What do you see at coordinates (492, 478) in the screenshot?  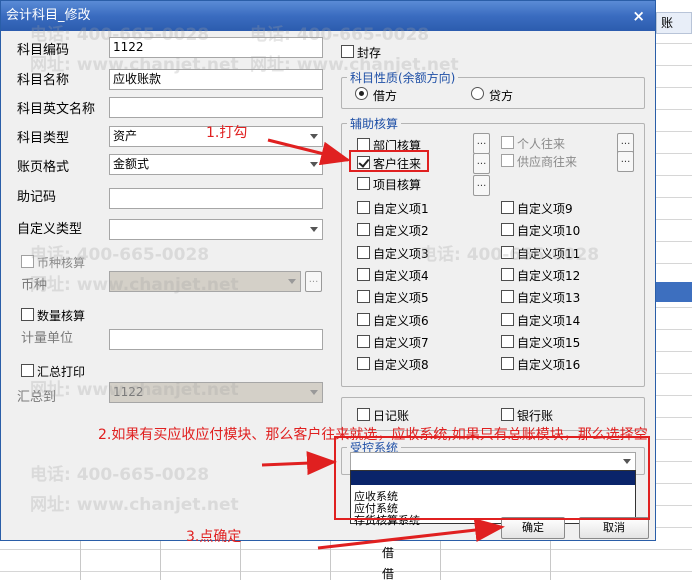 I see `highlight-controlled-box` at bounding box center [492, 478].